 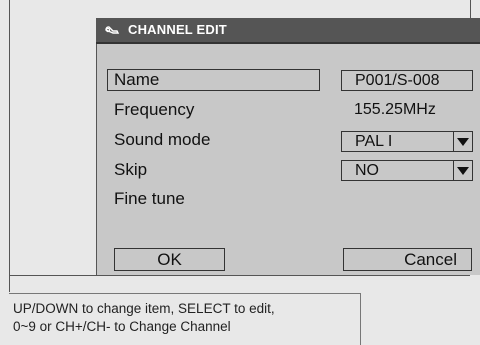 What do you see at coordinates (407, 80) in the screenshot?
I see `name-value-field: P001/S-008` at bounding box center [407, 80].